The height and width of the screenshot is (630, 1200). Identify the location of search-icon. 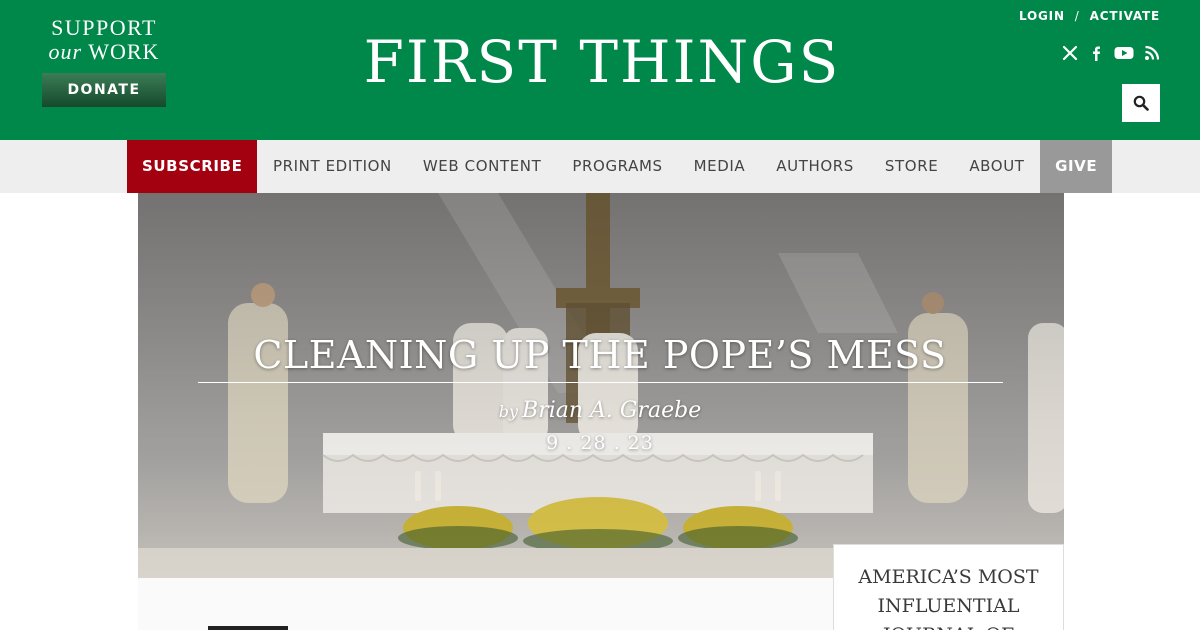
(1141, 103).